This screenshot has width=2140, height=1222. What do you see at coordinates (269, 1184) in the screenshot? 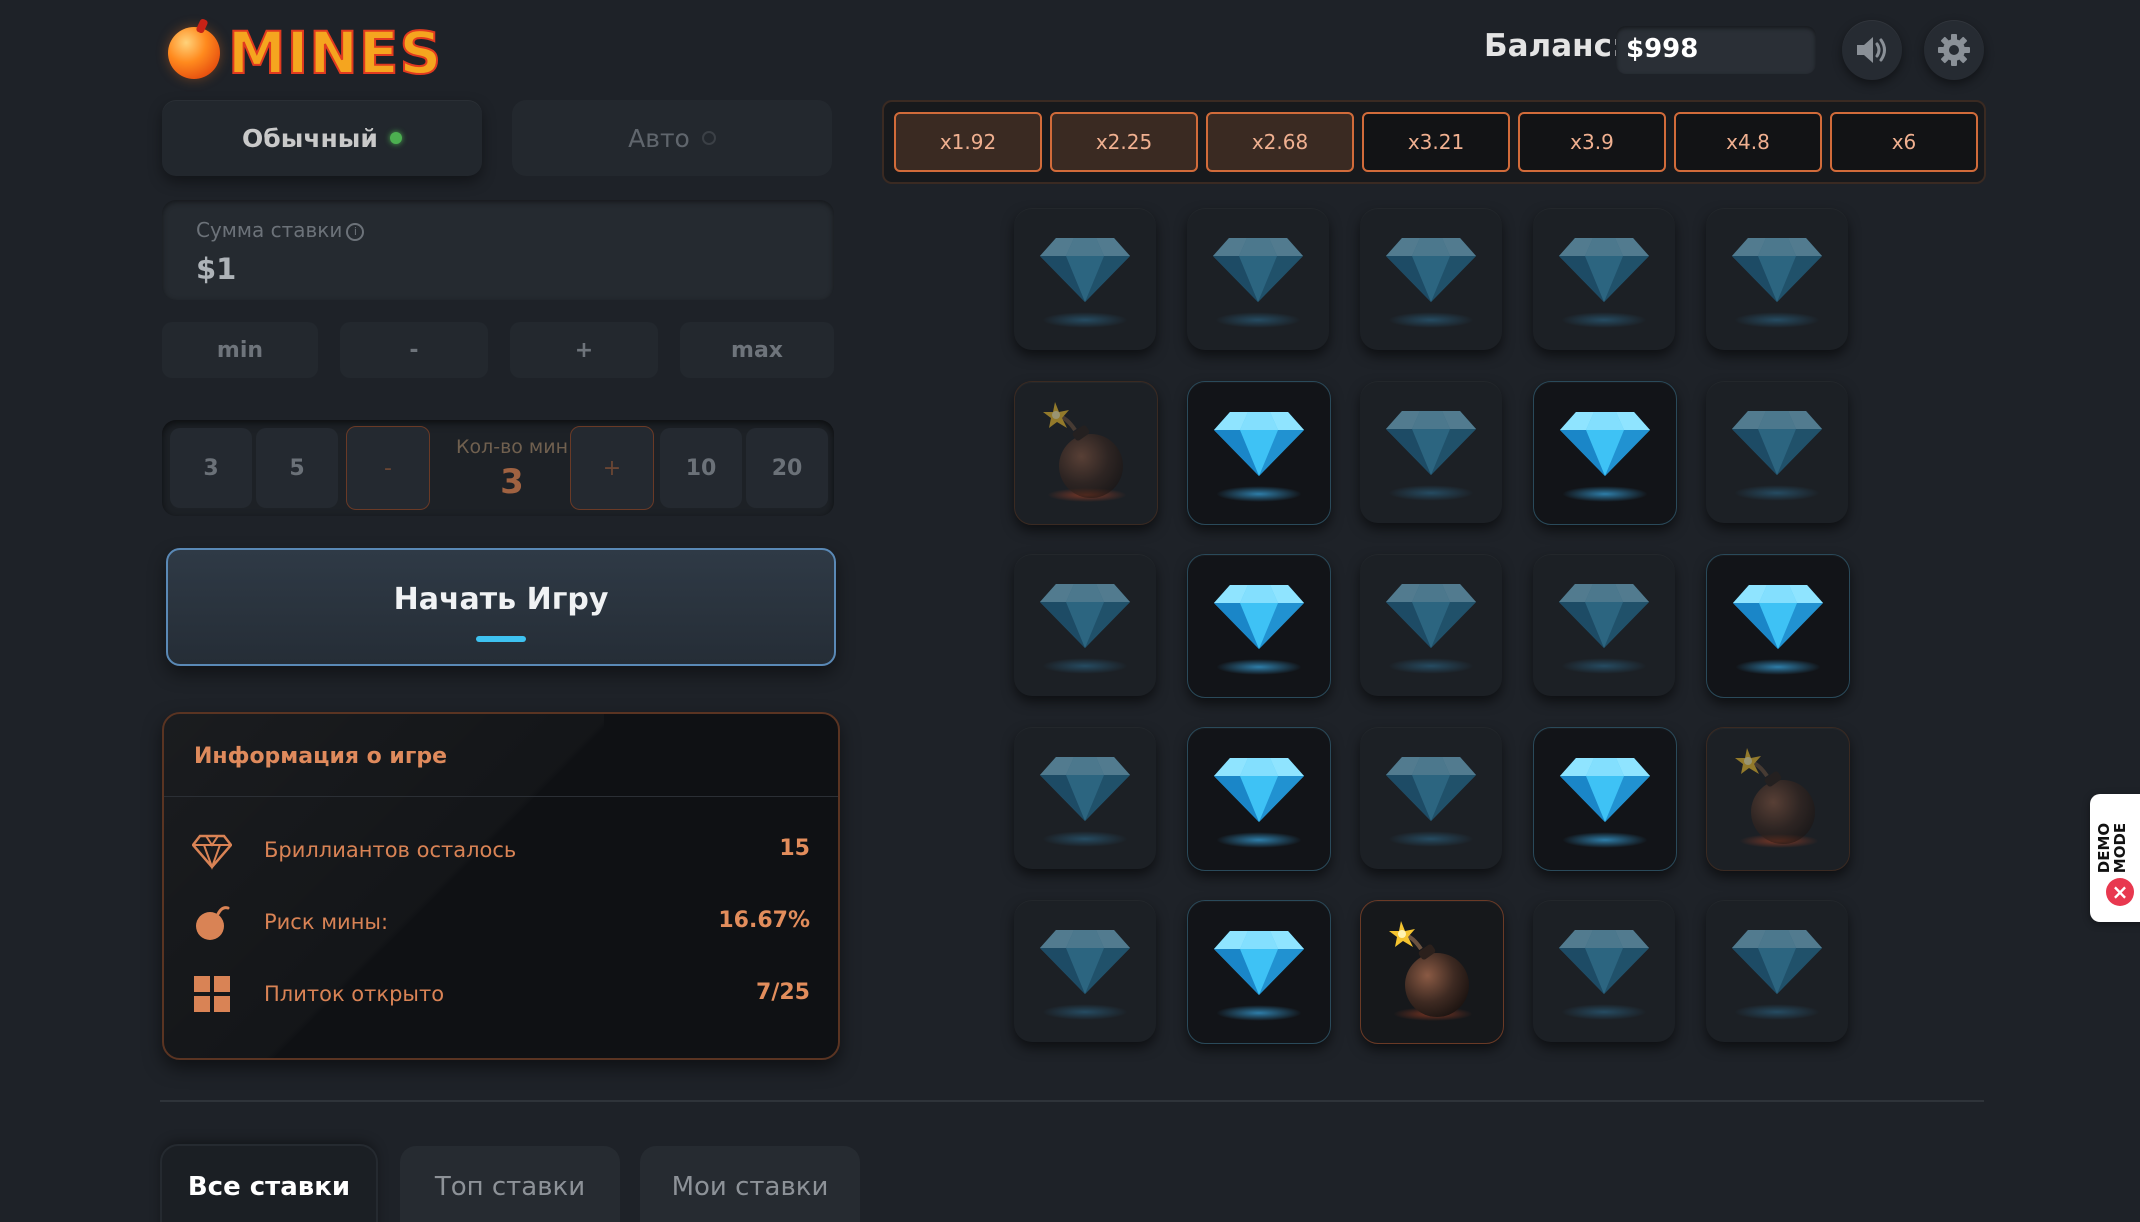
I see `tab-all-bets: Все ставки` at bounding box center [269, 1184].